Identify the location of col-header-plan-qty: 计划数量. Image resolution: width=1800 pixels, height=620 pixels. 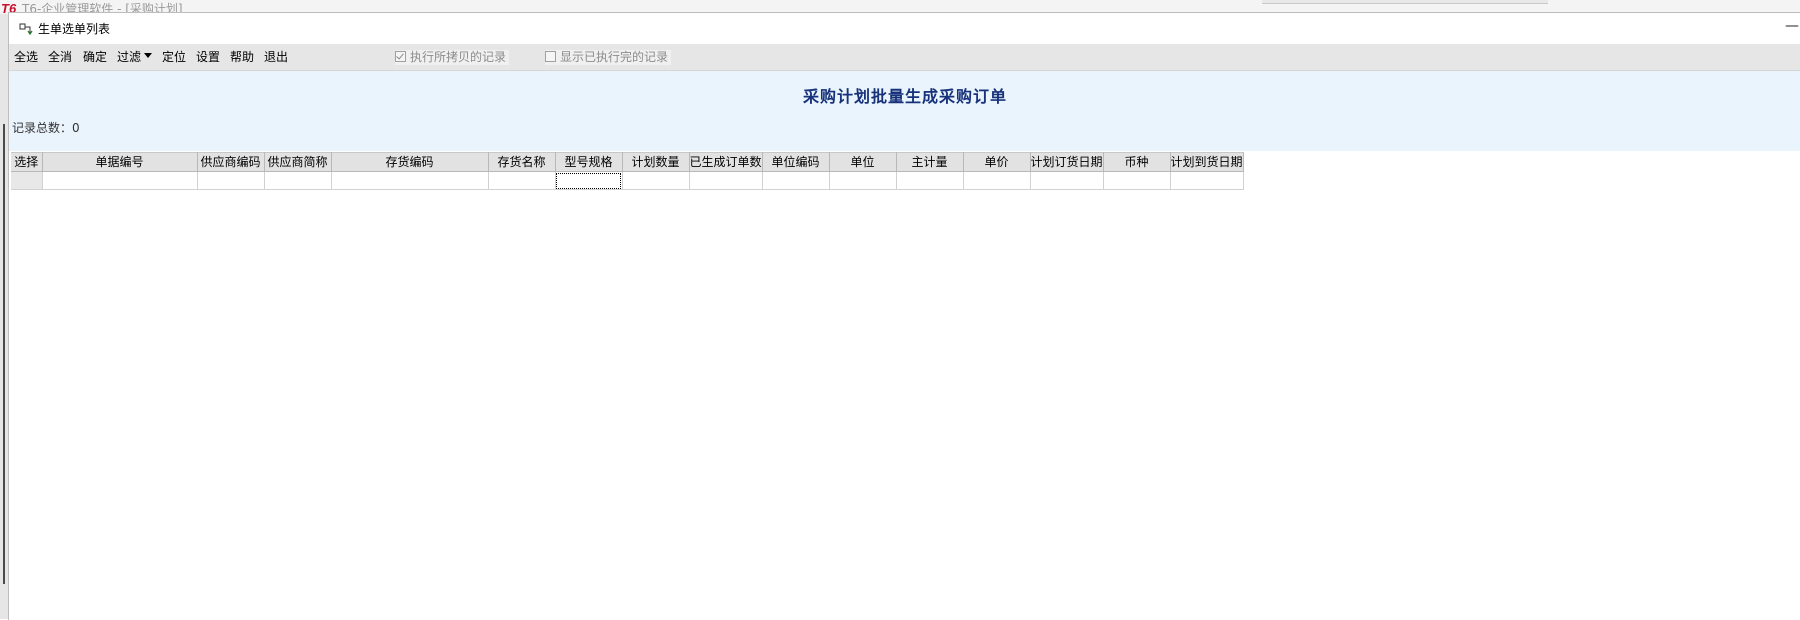
(656, 162).